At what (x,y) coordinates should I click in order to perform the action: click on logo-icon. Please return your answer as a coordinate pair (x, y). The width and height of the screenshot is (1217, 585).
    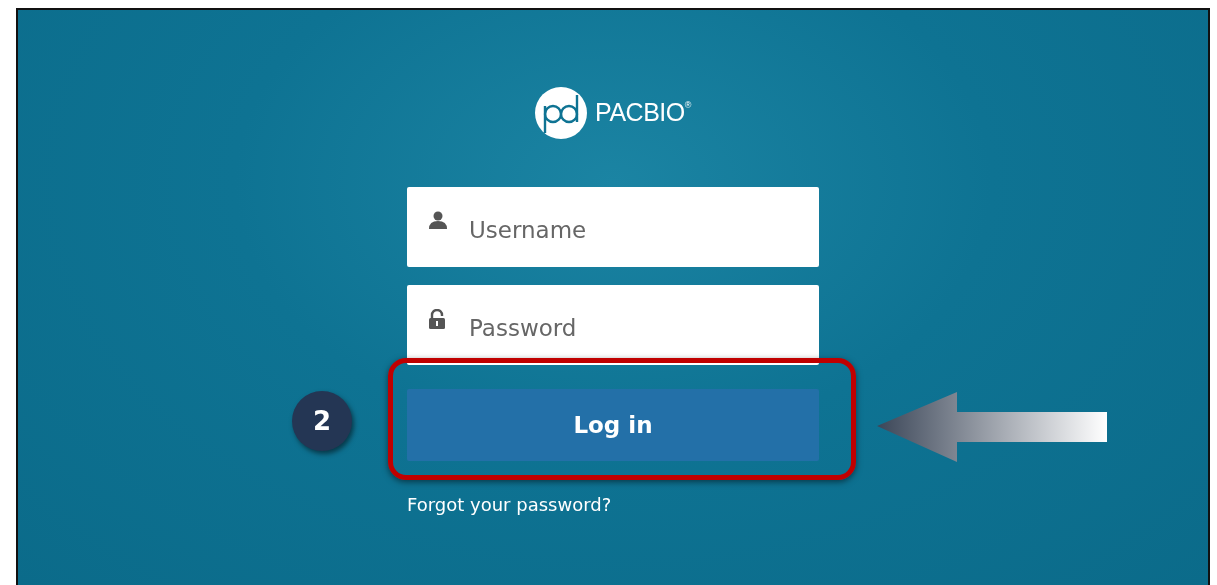
    Looking at the image, I should click on (561, 112).